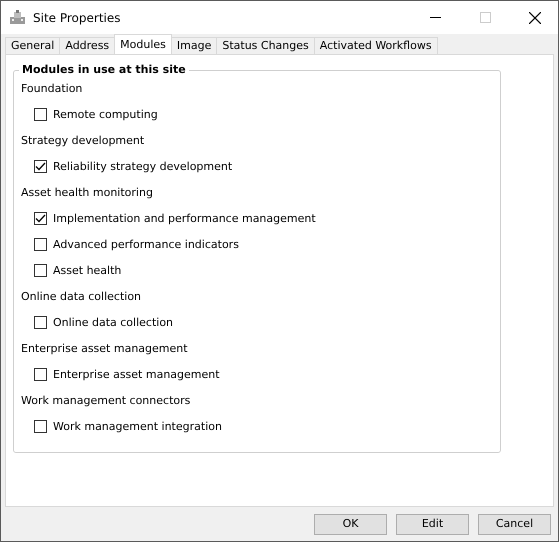  I want to click on checkbox-label: Asset health, so click(87, 271).